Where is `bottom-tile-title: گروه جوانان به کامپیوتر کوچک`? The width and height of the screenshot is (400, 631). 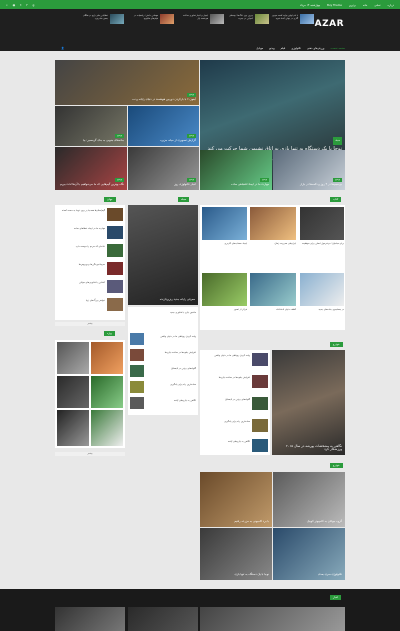
bottom-tile-title: گروه جوانان به کامپیوتر کوچک is located at coordinates (324, 521).